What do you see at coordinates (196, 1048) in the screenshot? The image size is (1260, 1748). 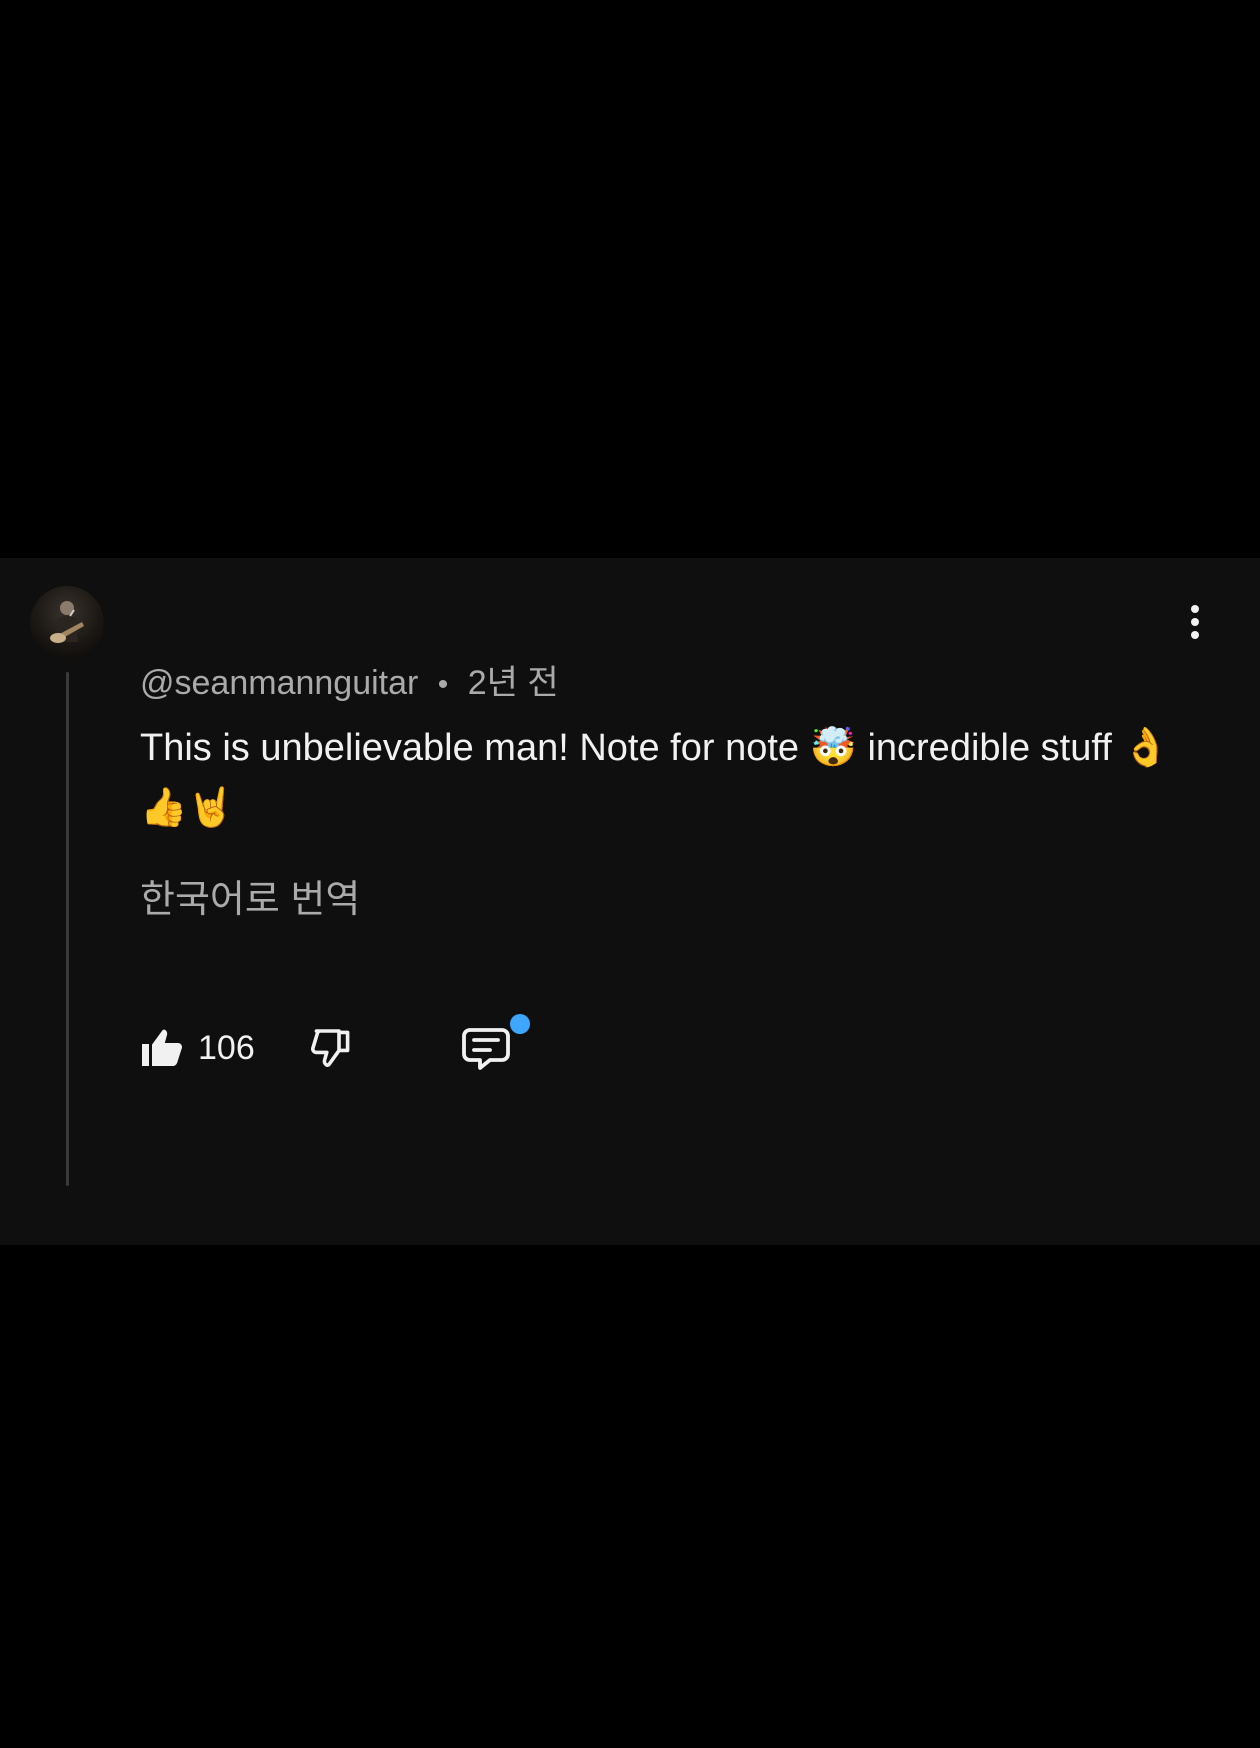 I see `like-button: 106` at bounding box center [196, 1048].